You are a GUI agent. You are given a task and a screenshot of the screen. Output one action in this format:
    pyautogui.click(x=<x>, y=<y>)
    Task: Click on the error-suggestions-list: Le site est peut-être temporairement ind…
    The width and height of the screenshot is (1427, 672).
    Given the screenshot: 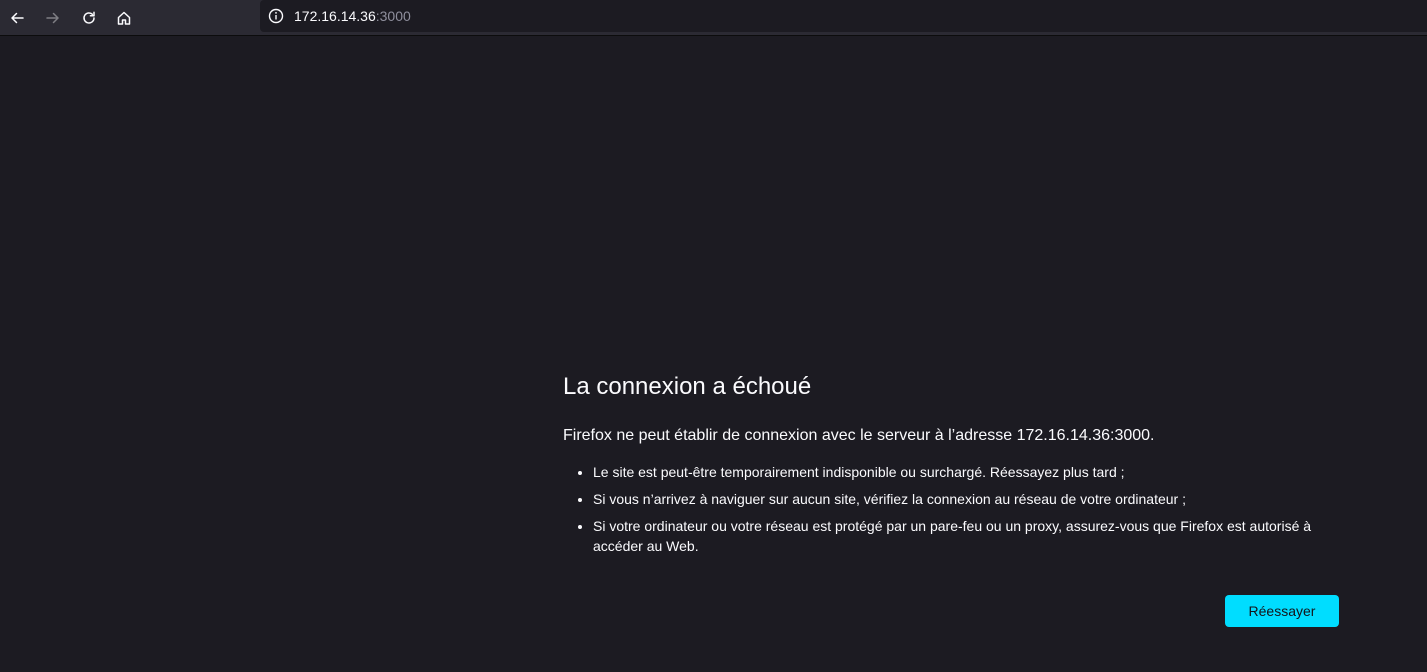 What is the action you would take?
    pyautogui.click(x=952, y=509)
    